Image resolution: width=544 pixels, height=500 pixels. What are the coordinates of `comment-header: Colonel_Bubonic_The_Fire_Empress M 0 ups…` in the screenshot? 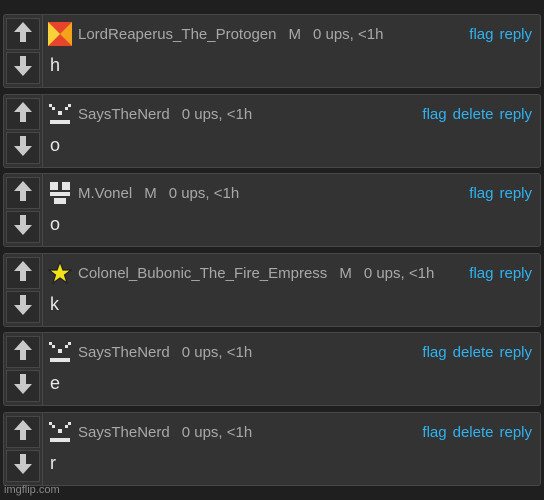 It's located at (289, 272).